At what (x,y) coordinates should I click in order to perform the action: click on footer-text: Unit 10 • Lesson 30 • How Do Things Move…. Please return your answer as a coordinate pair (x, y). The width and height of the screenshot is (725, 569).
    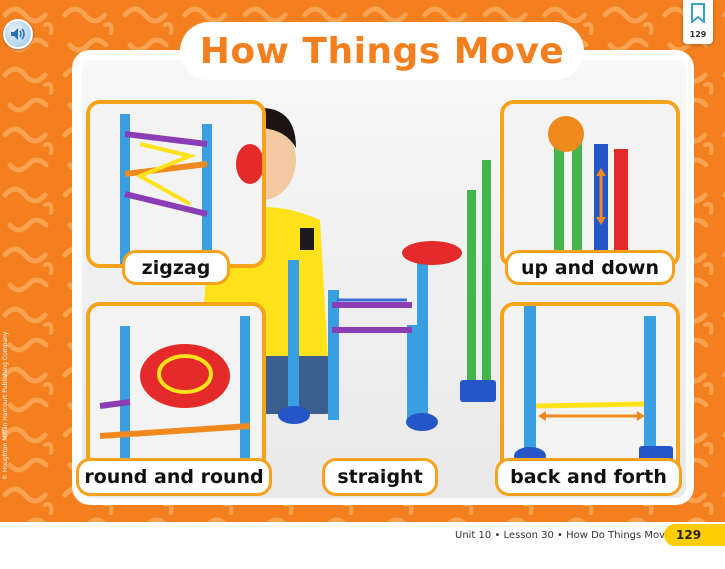
    Looking at the image, I should click on (566, 535).